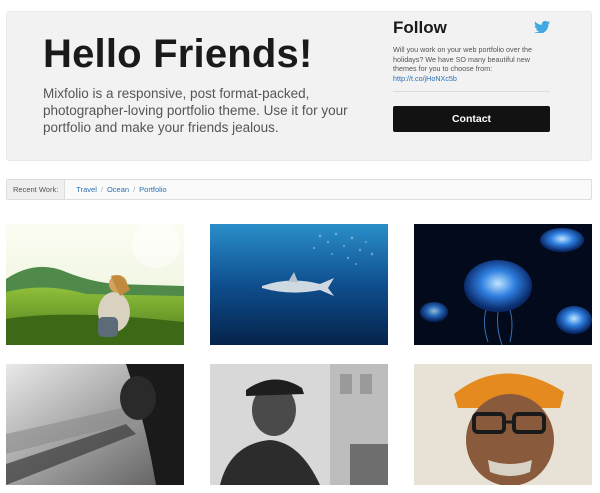 The height and width of the screenshot is (493, 600). I want to click on gallery-thumb-shark, so click(299, 284).